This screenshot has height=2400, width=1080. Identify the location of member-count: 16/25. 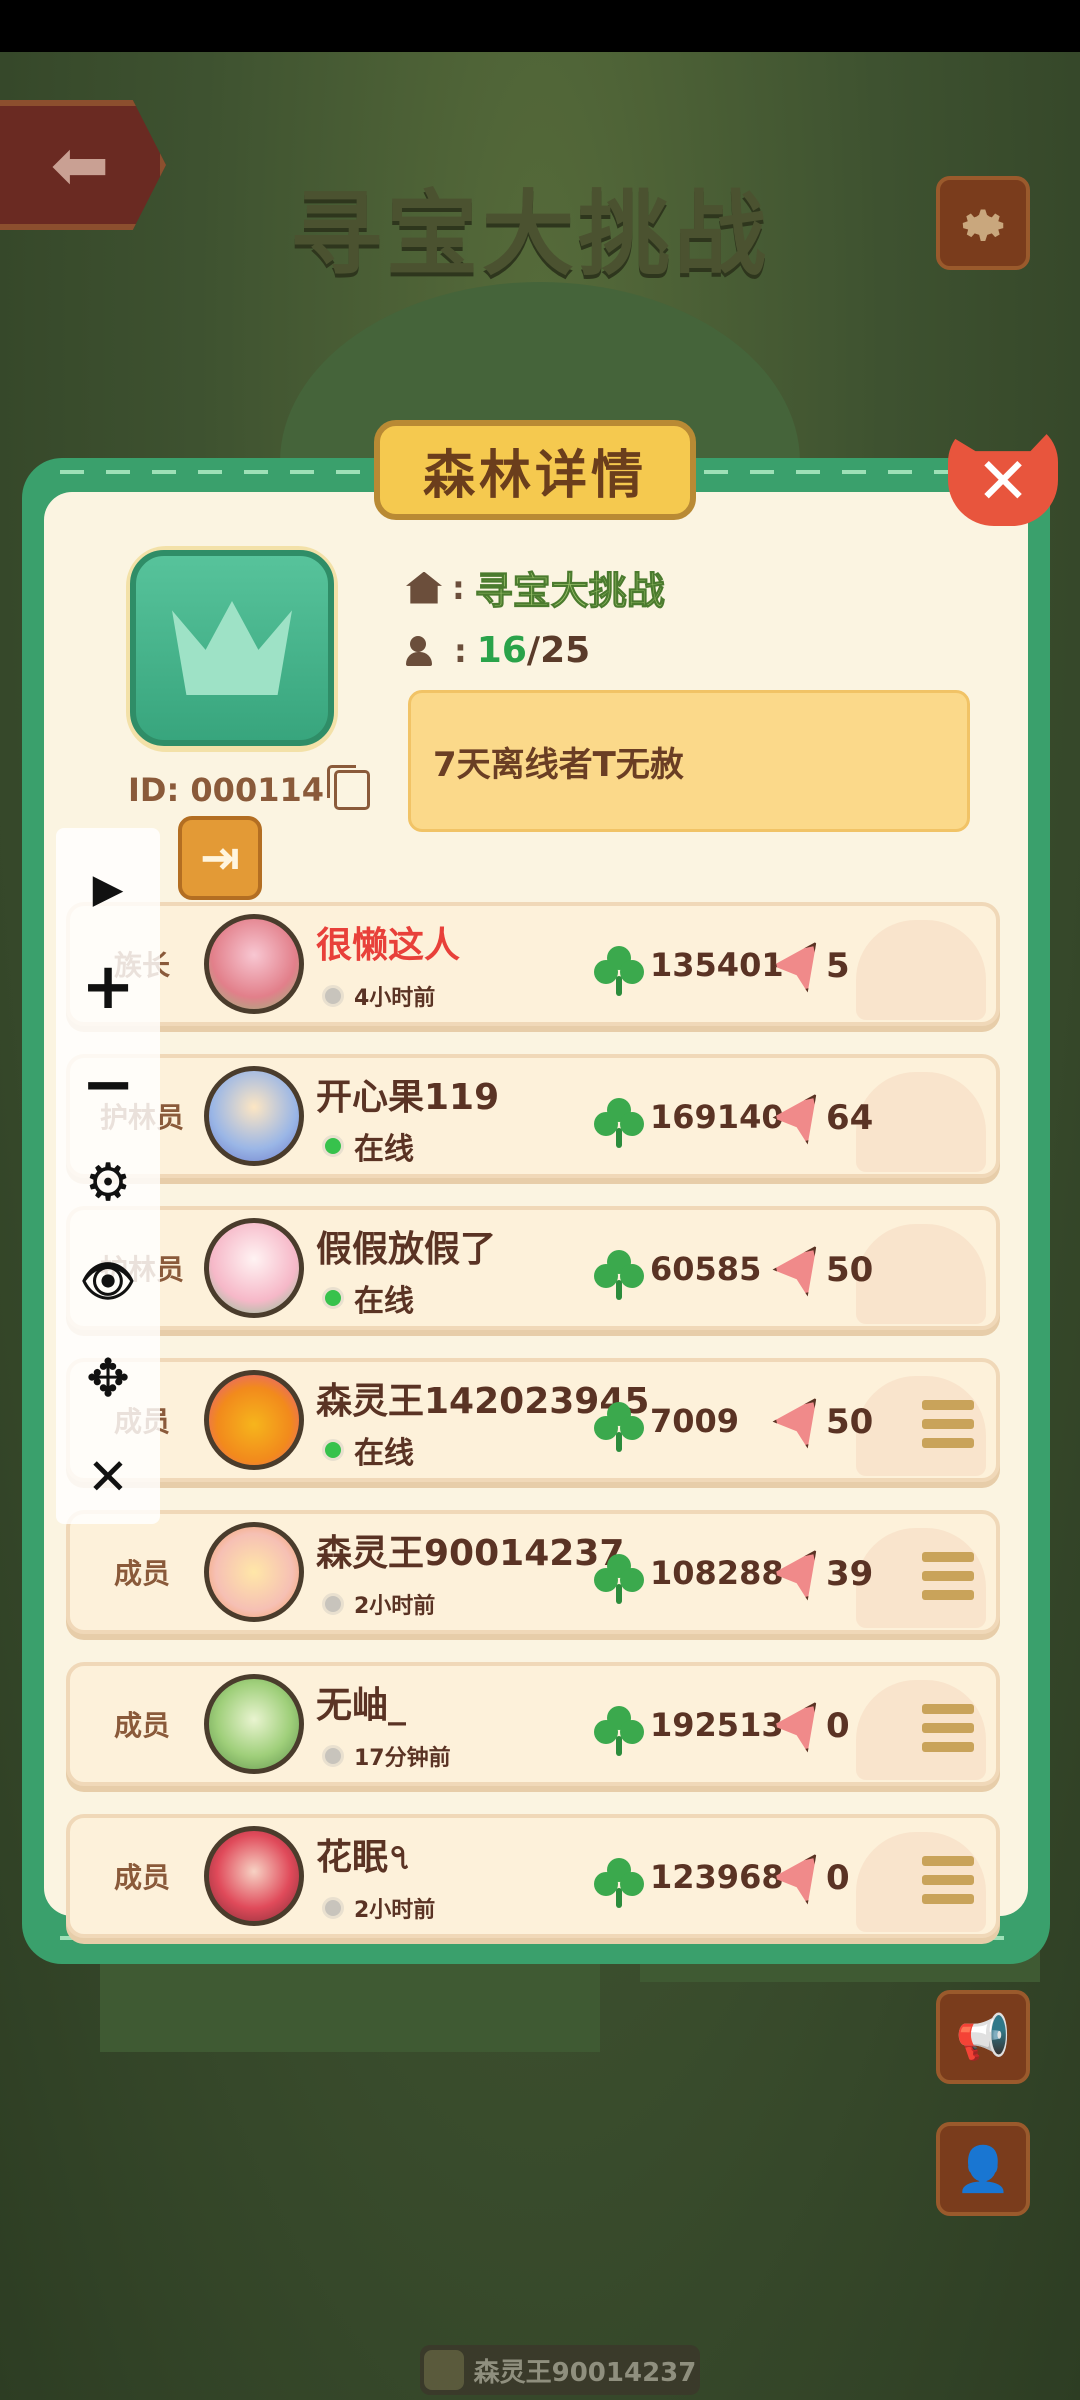
(533, 650).